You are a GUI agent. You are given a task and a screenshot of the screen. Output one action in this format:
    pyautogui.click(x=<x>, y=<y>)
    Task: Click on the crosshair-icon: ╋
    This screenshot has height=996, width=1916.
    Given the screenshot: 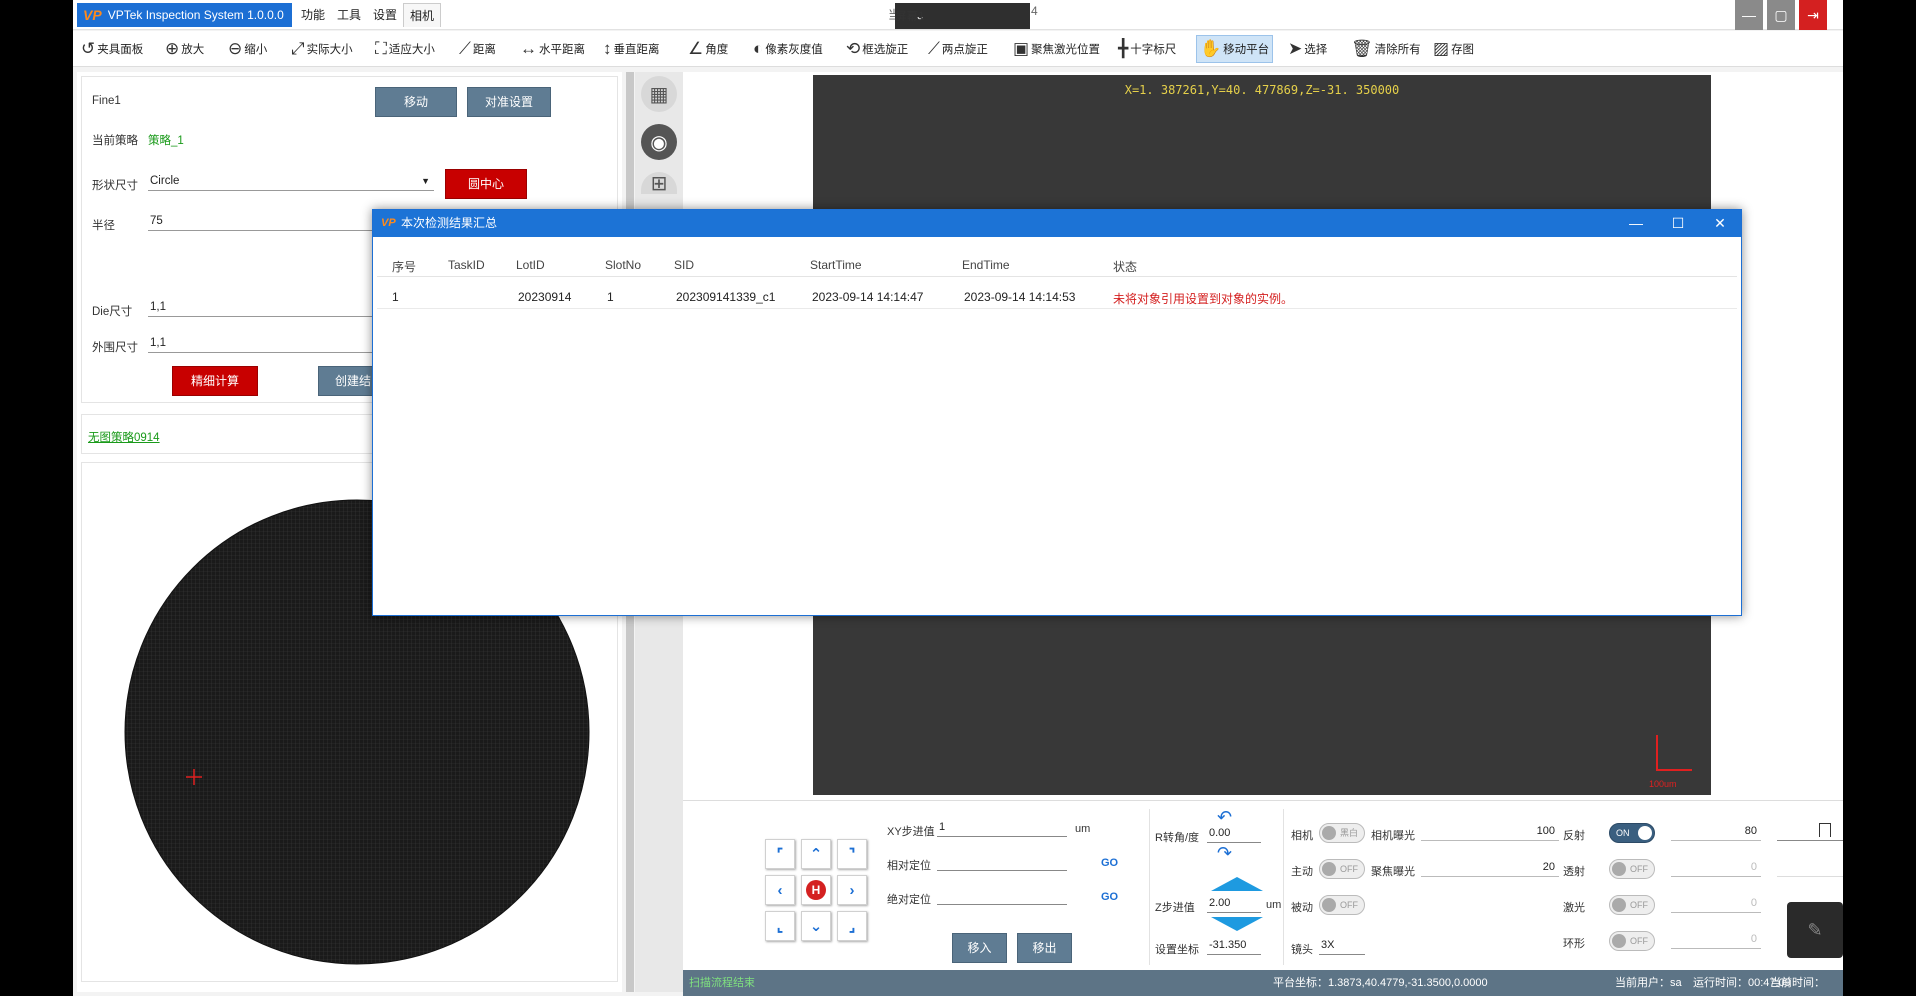 What is the action you would take?
    pyautogui.click(x=1123, y=48)
    